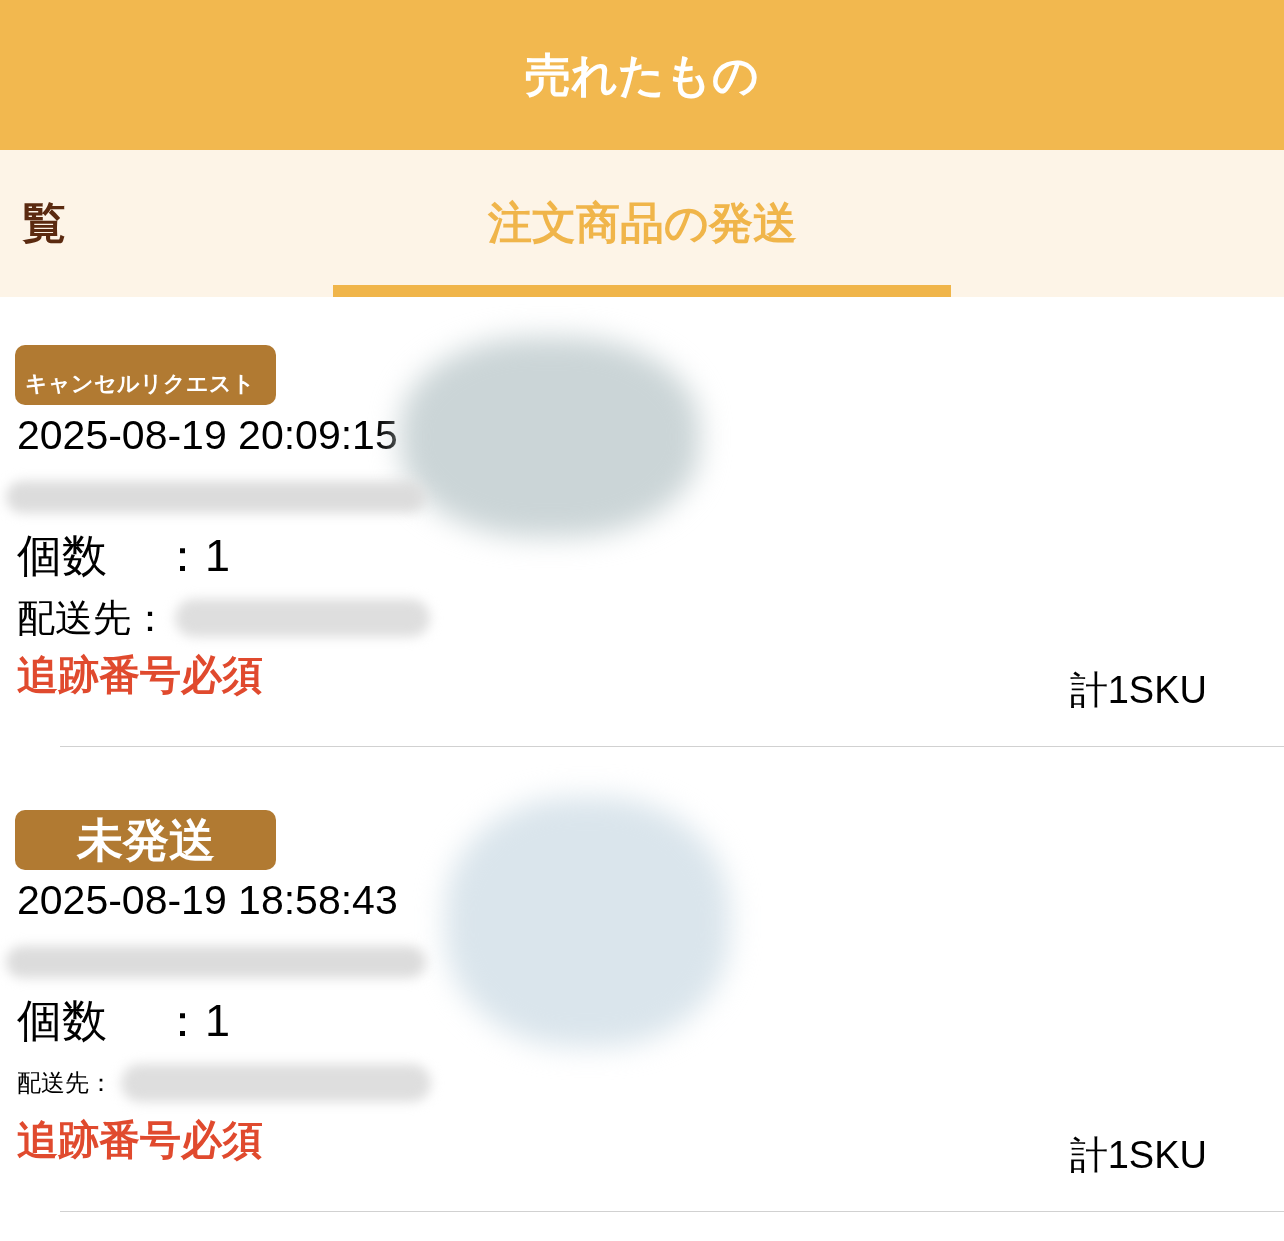 The height and width of the screenshot is (1241, 1284). What do you see at coordinates (207, 435) in the screenshot?
I see `order-date: 2025-08-19 20:09:15` at bounding box center [207, 435].